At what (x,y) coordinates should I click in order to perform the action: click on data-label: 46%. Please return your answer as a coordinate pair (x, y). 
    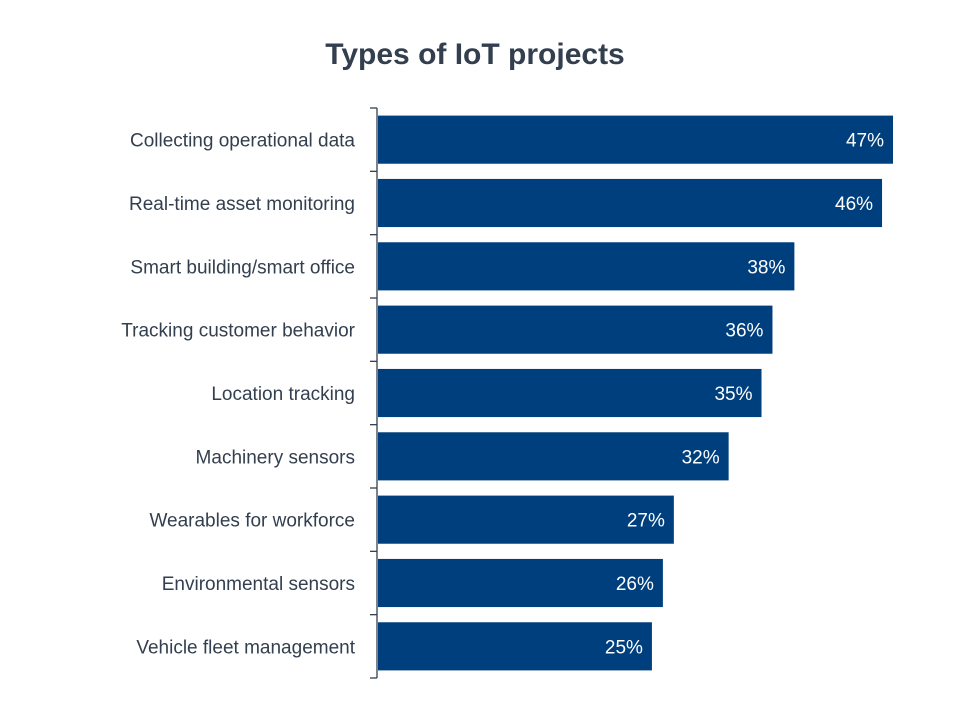
    Looking at the image, I should click on (854, 204).